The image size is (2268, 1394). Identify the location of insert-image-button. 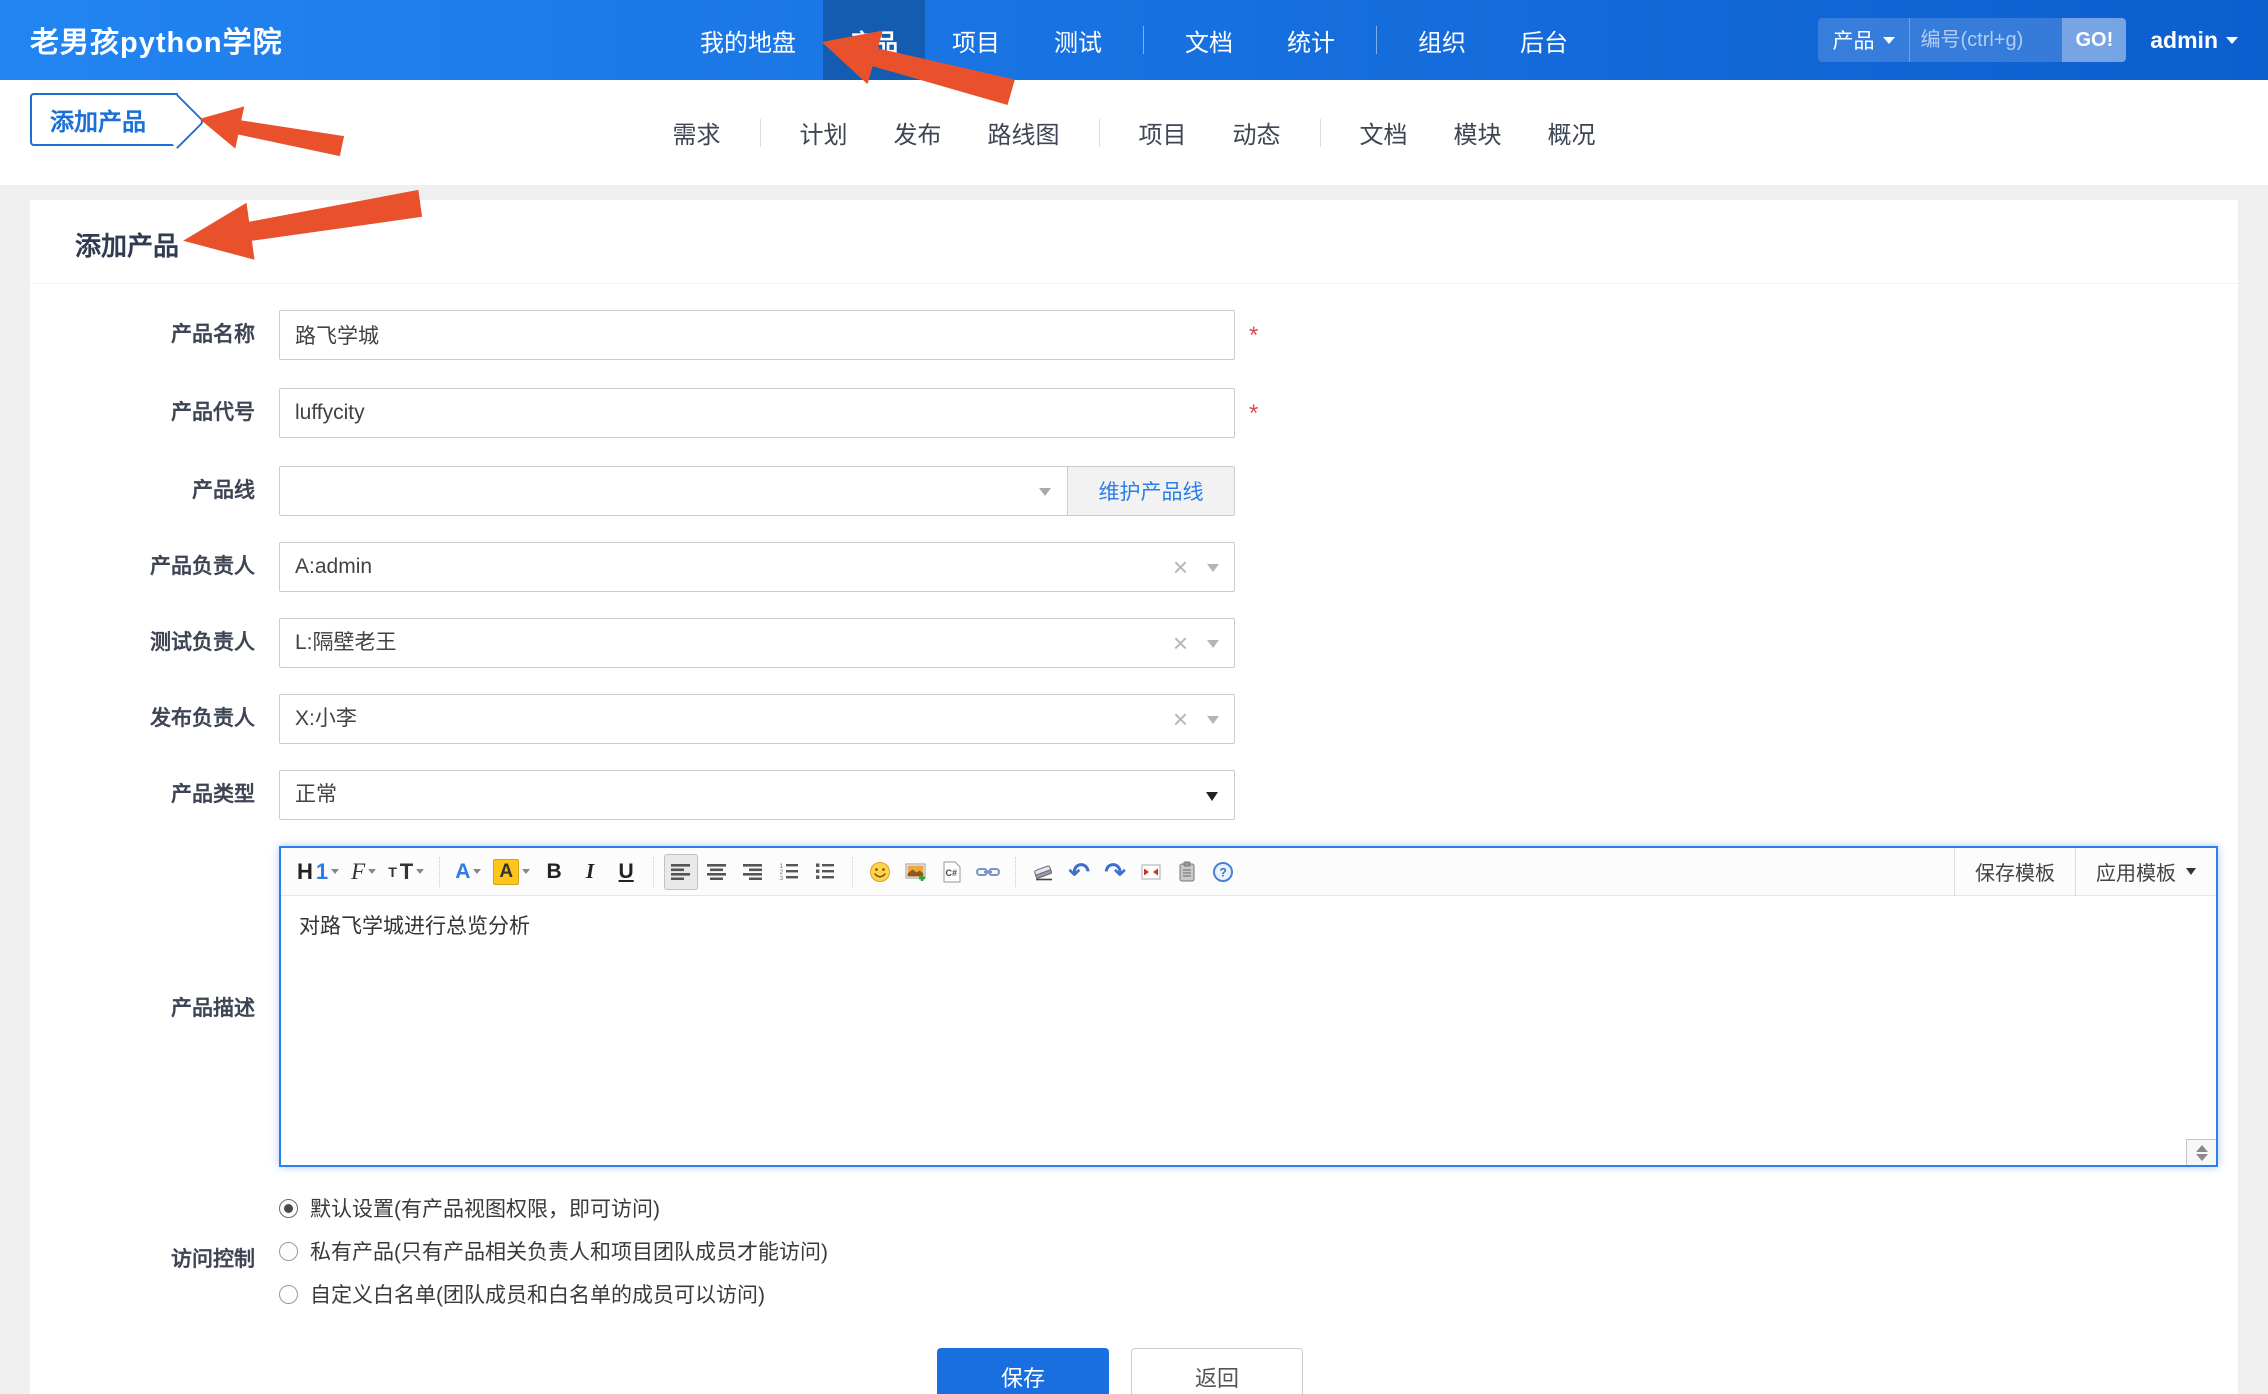
(916, 872).